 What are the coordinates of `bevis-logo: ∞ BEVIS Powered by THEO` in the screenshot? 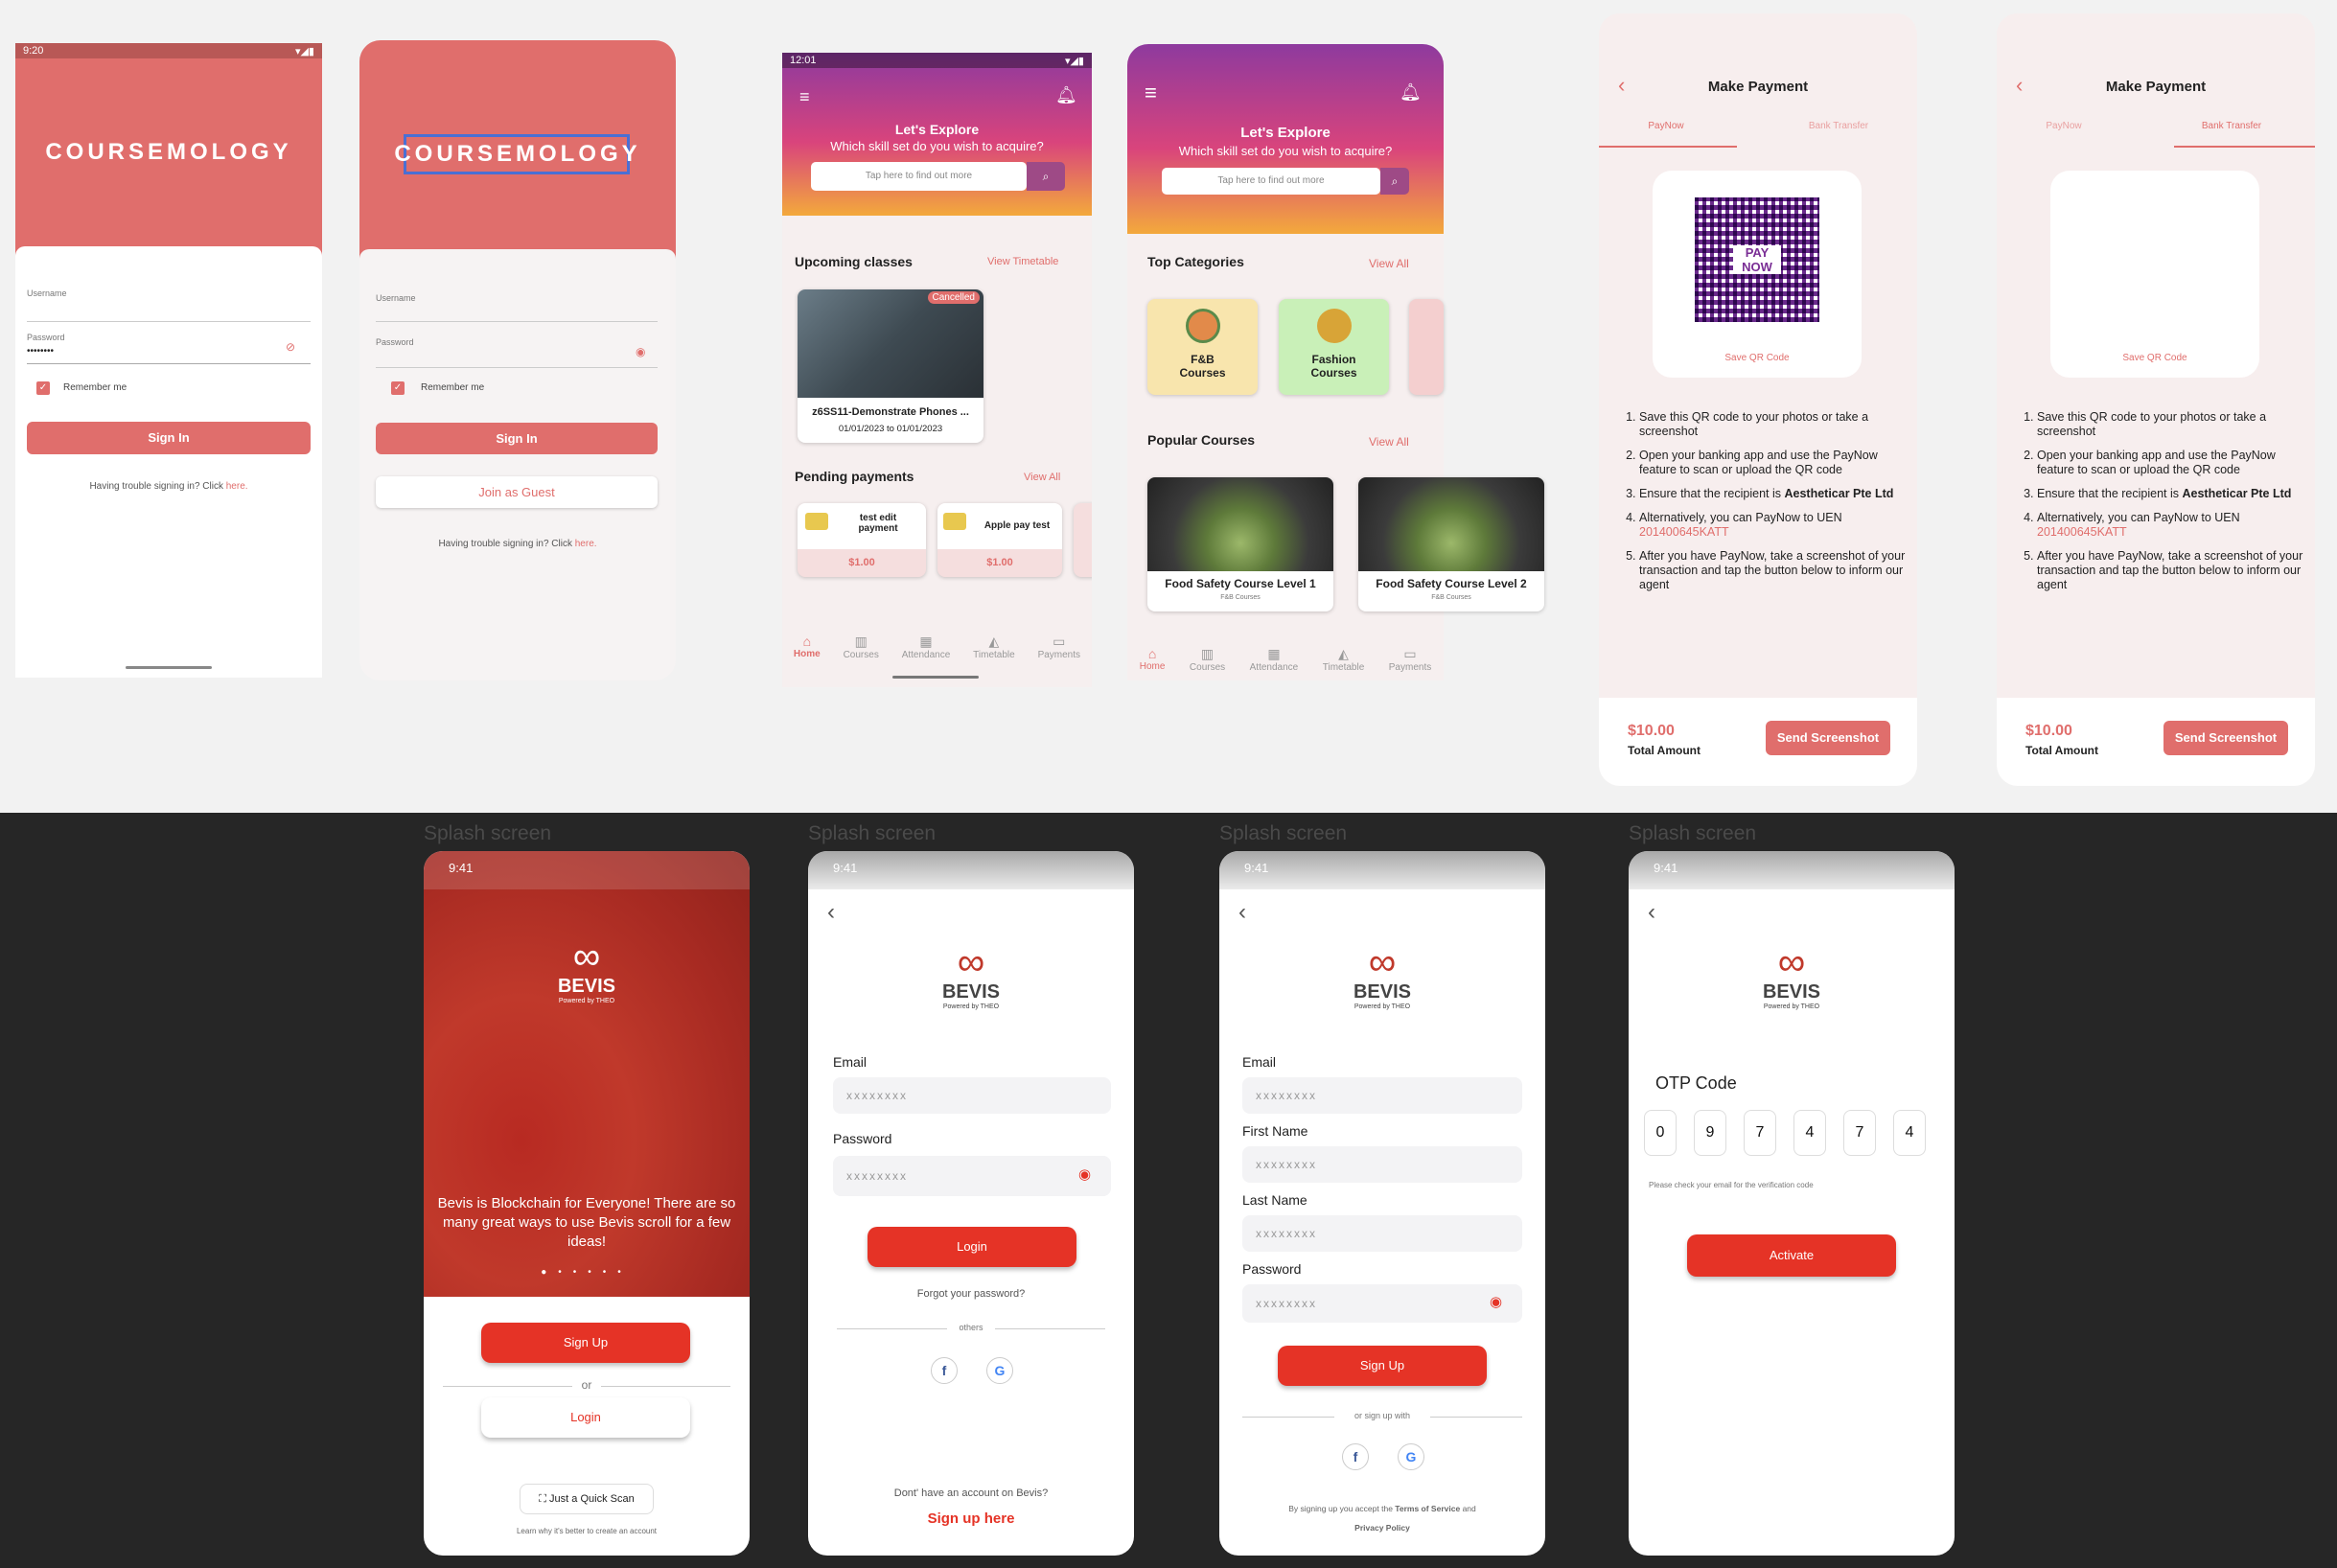 It's located at (971, 976).